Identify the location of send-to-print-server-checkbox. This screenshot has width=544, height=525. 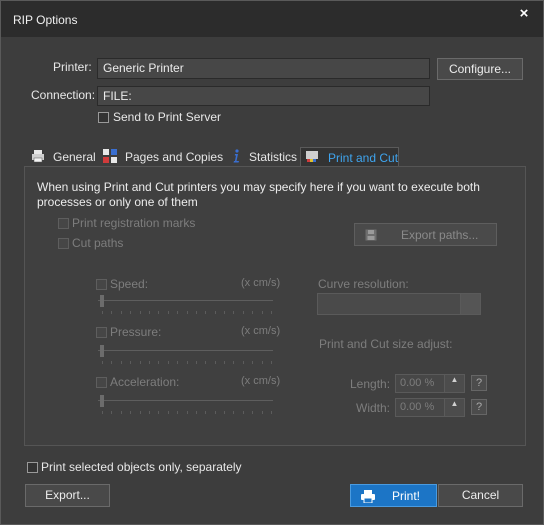
(103, 117).